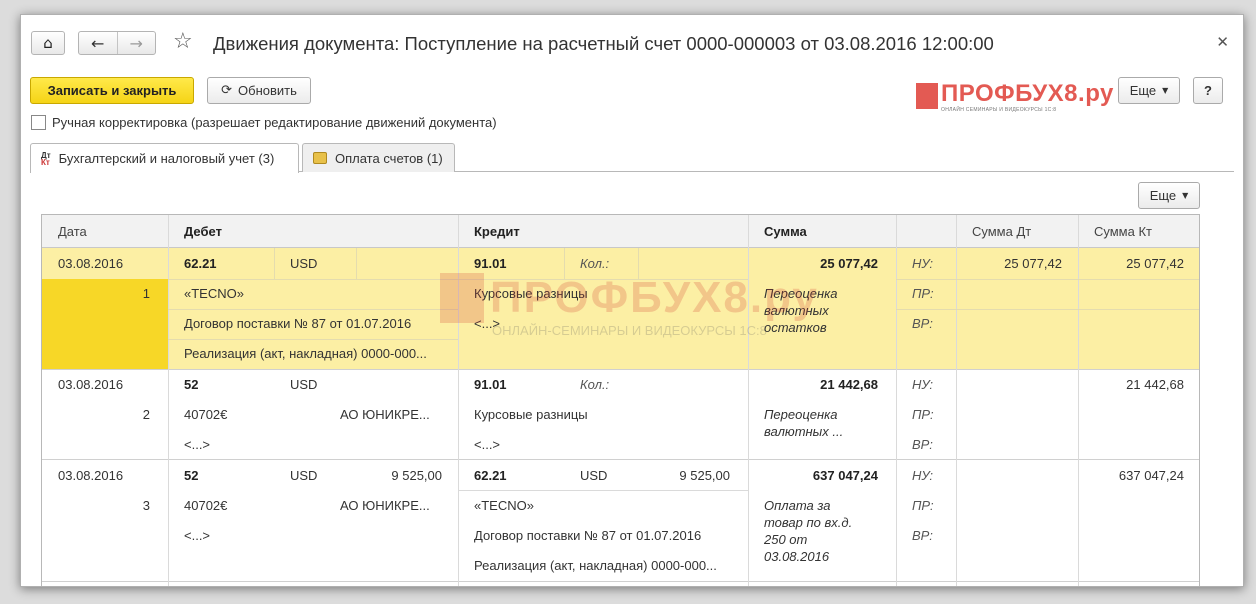 The height and width of the screenshot is (604, 1256). Describe the element at coordinates (146, 293) in the screenshot. I see `cell-row-number: 1` at that location.